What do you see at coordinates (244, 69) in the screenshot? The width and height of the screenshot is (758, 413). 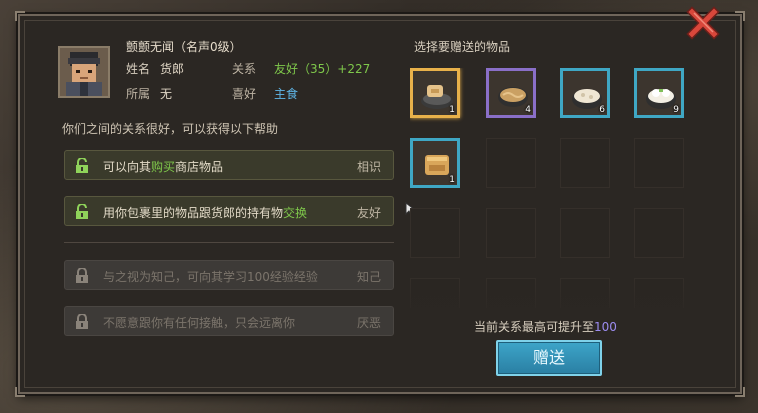 I see `relation-label: 关系` at bounding box center [244, 69].